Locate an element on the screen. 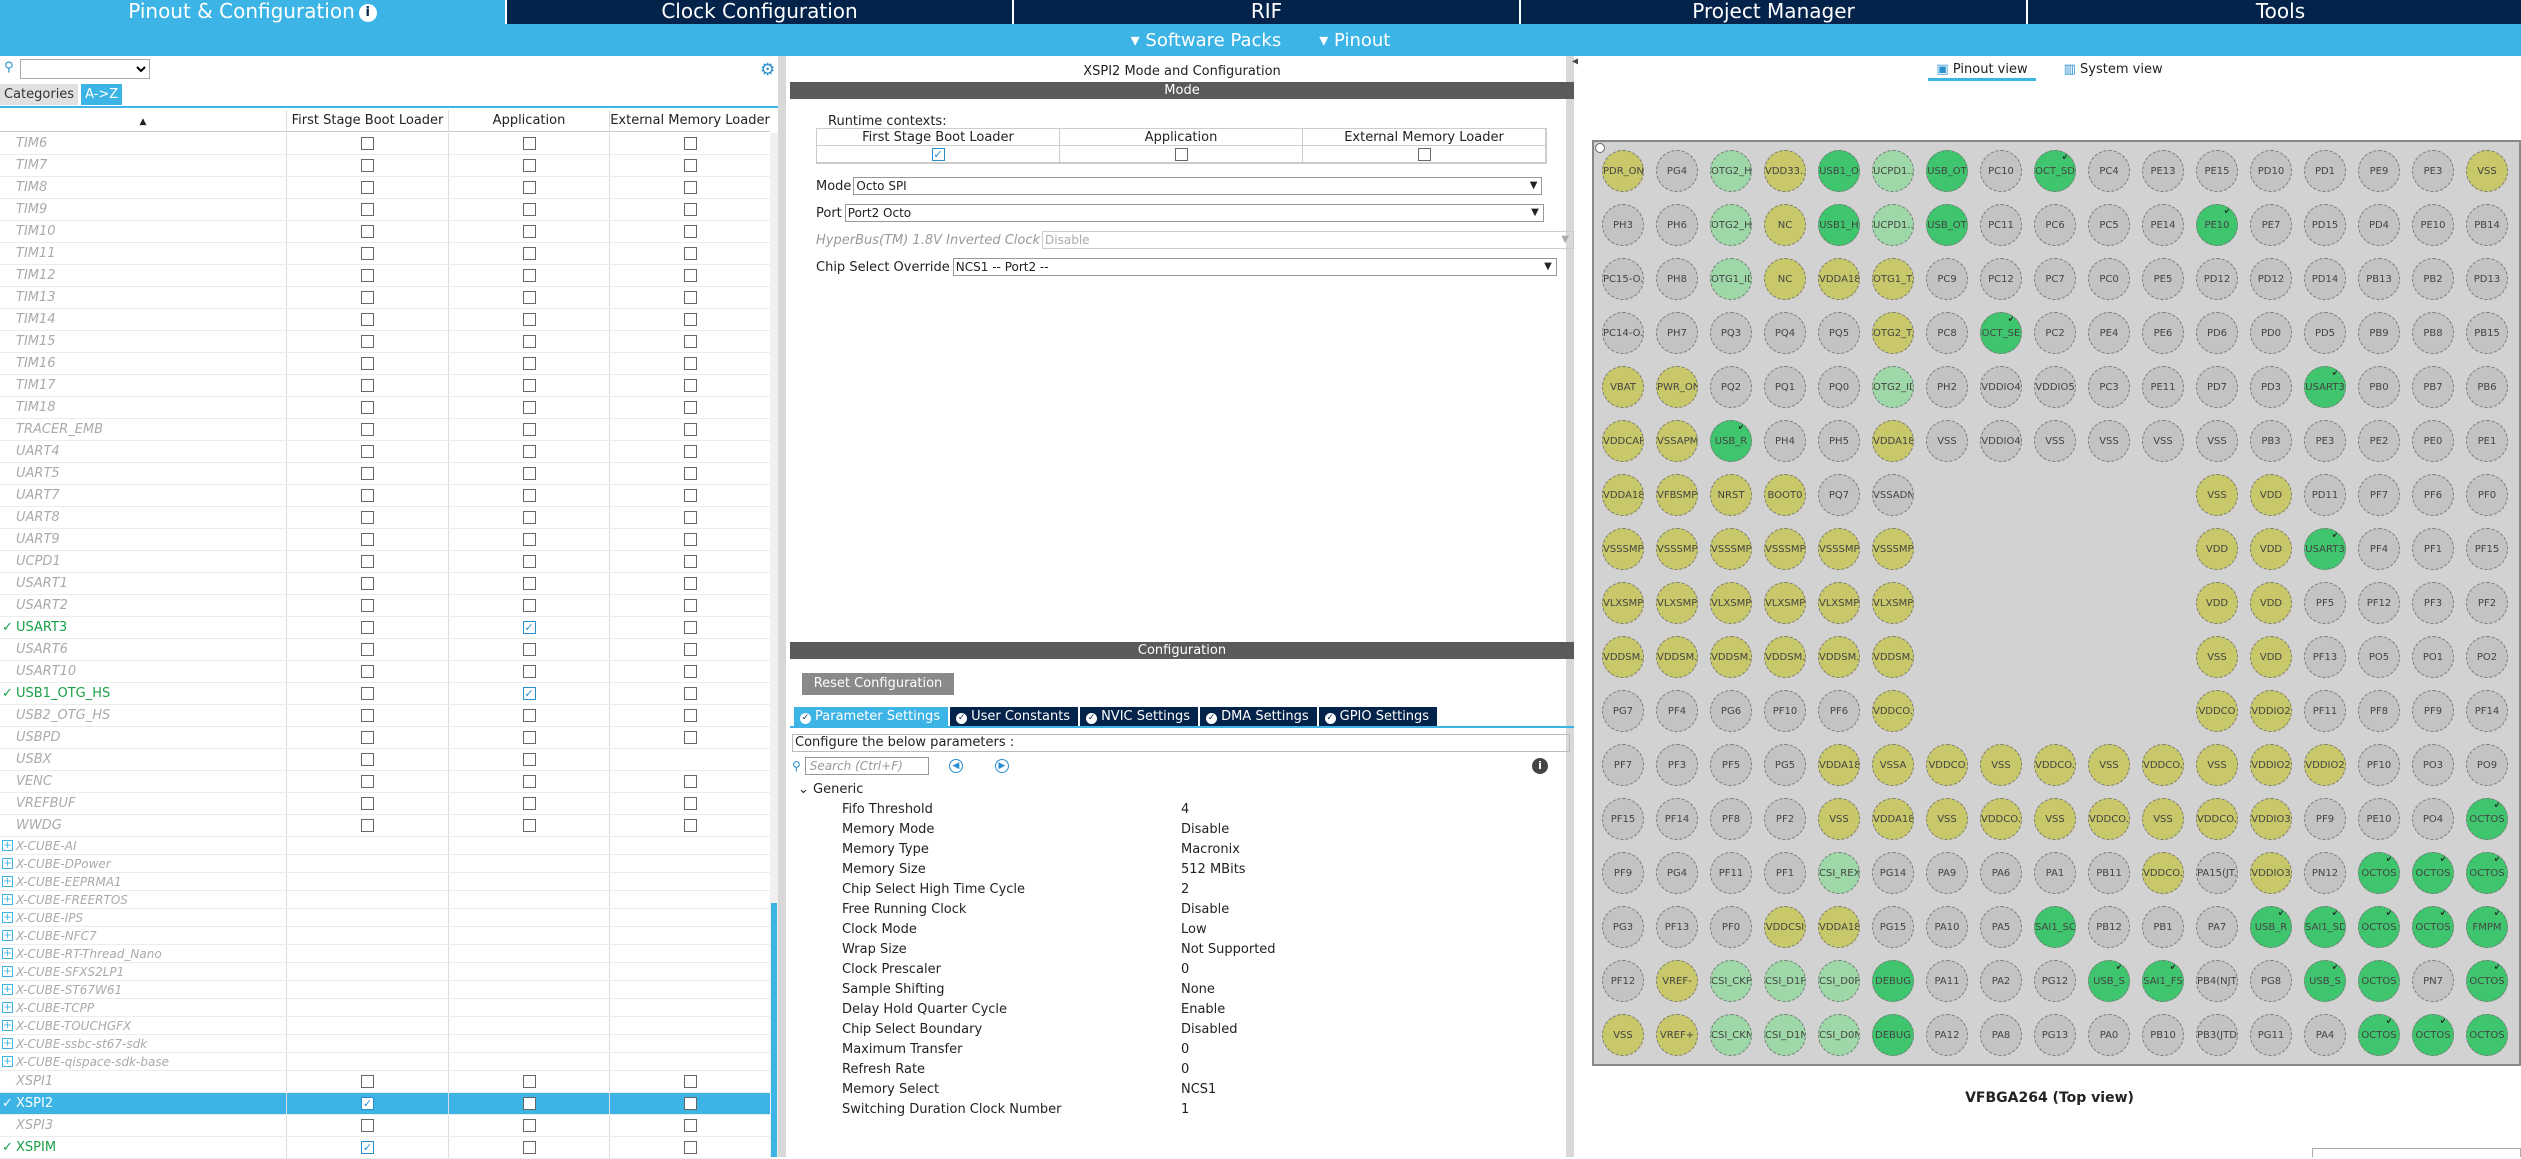 Image resolution: width=2521 pixels, height=1159 pixels. pin: VDD is located at coordinates (2271, 549).